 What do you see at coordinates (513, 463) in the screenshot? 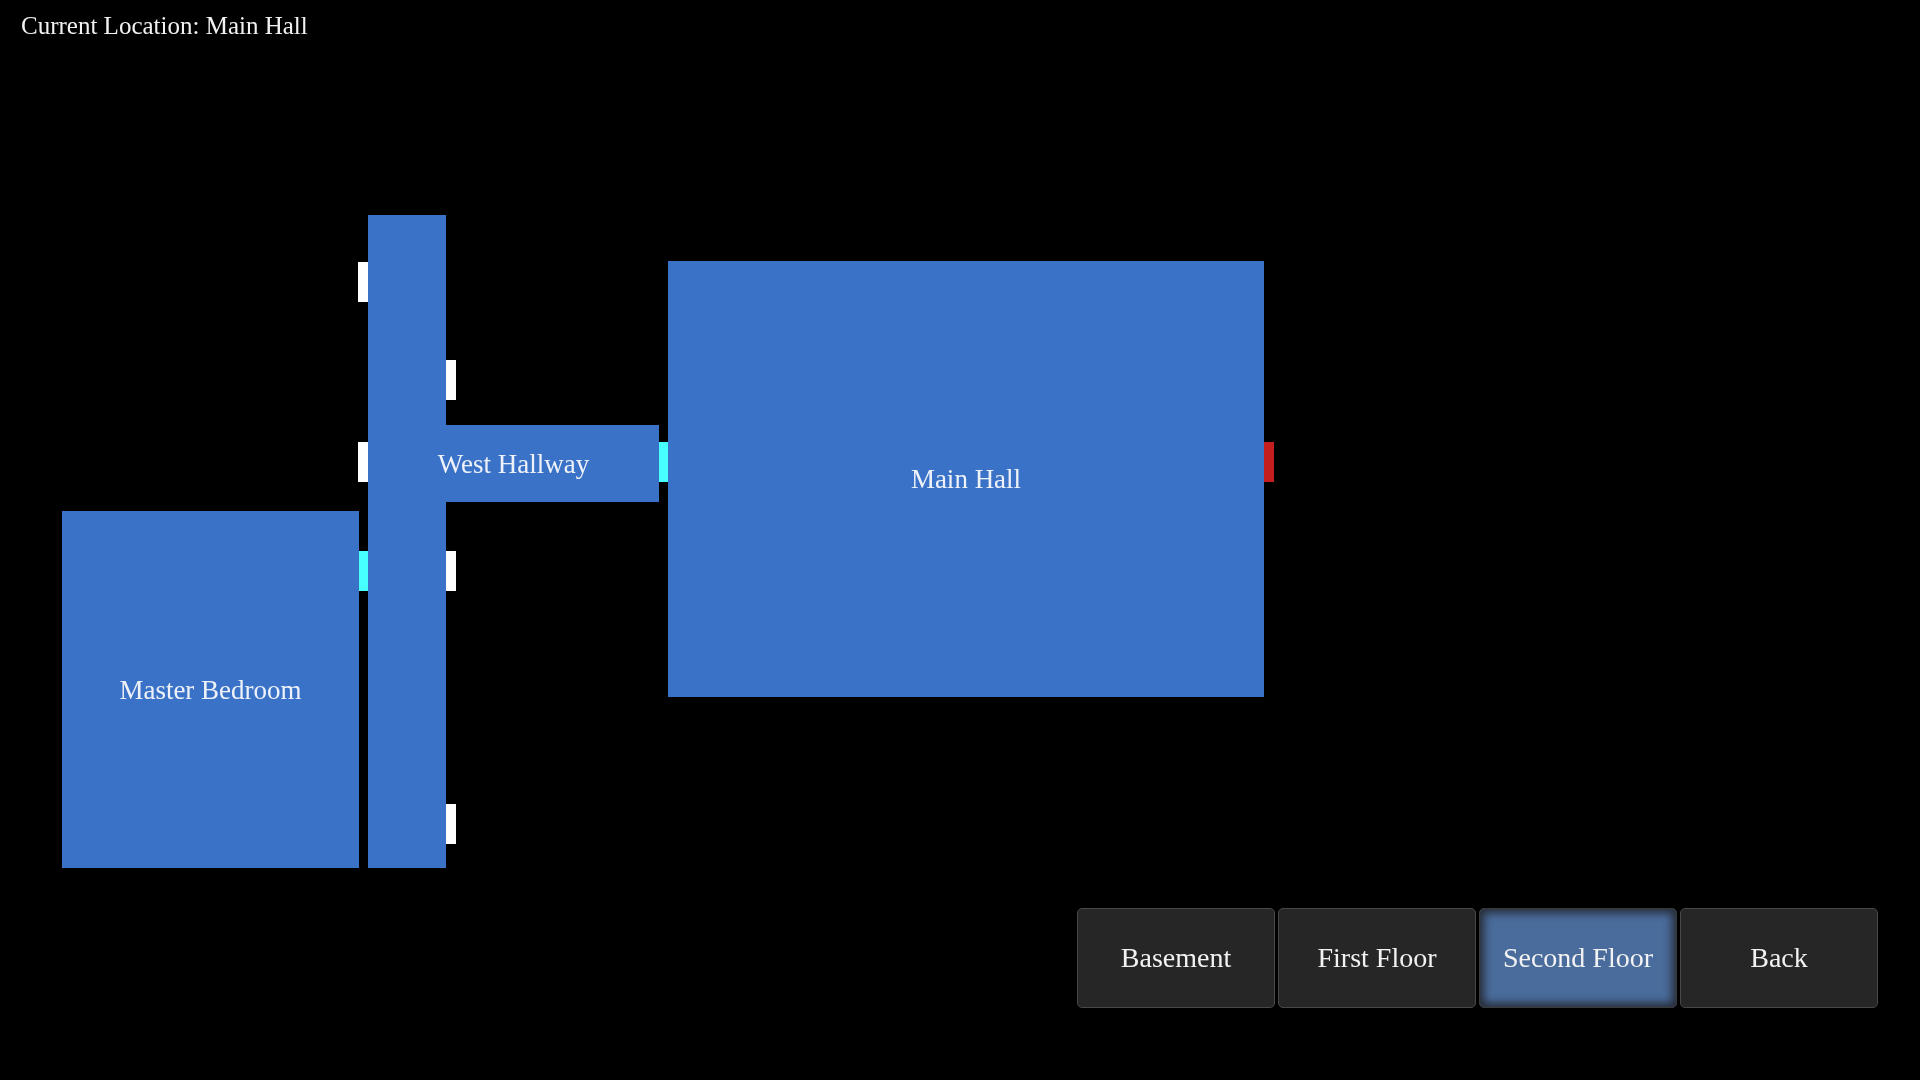
I see `room-label: West Hallway` at bounding box center [513, 463].